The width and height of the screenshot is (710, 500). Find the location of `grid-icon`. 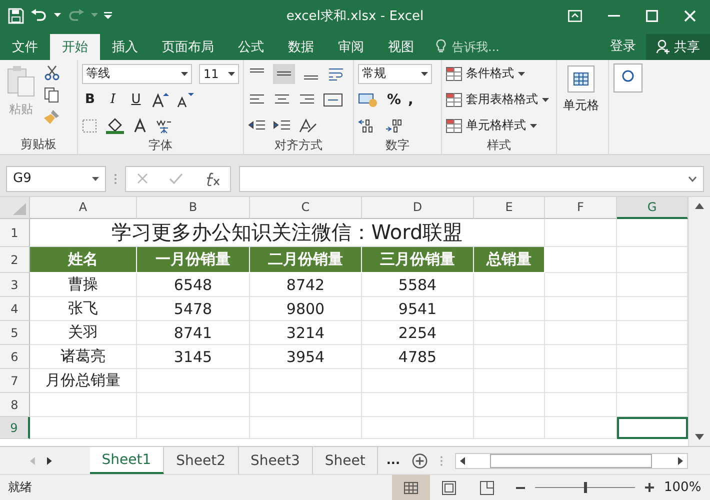

grid-icon is located at coordinates (411, 488).